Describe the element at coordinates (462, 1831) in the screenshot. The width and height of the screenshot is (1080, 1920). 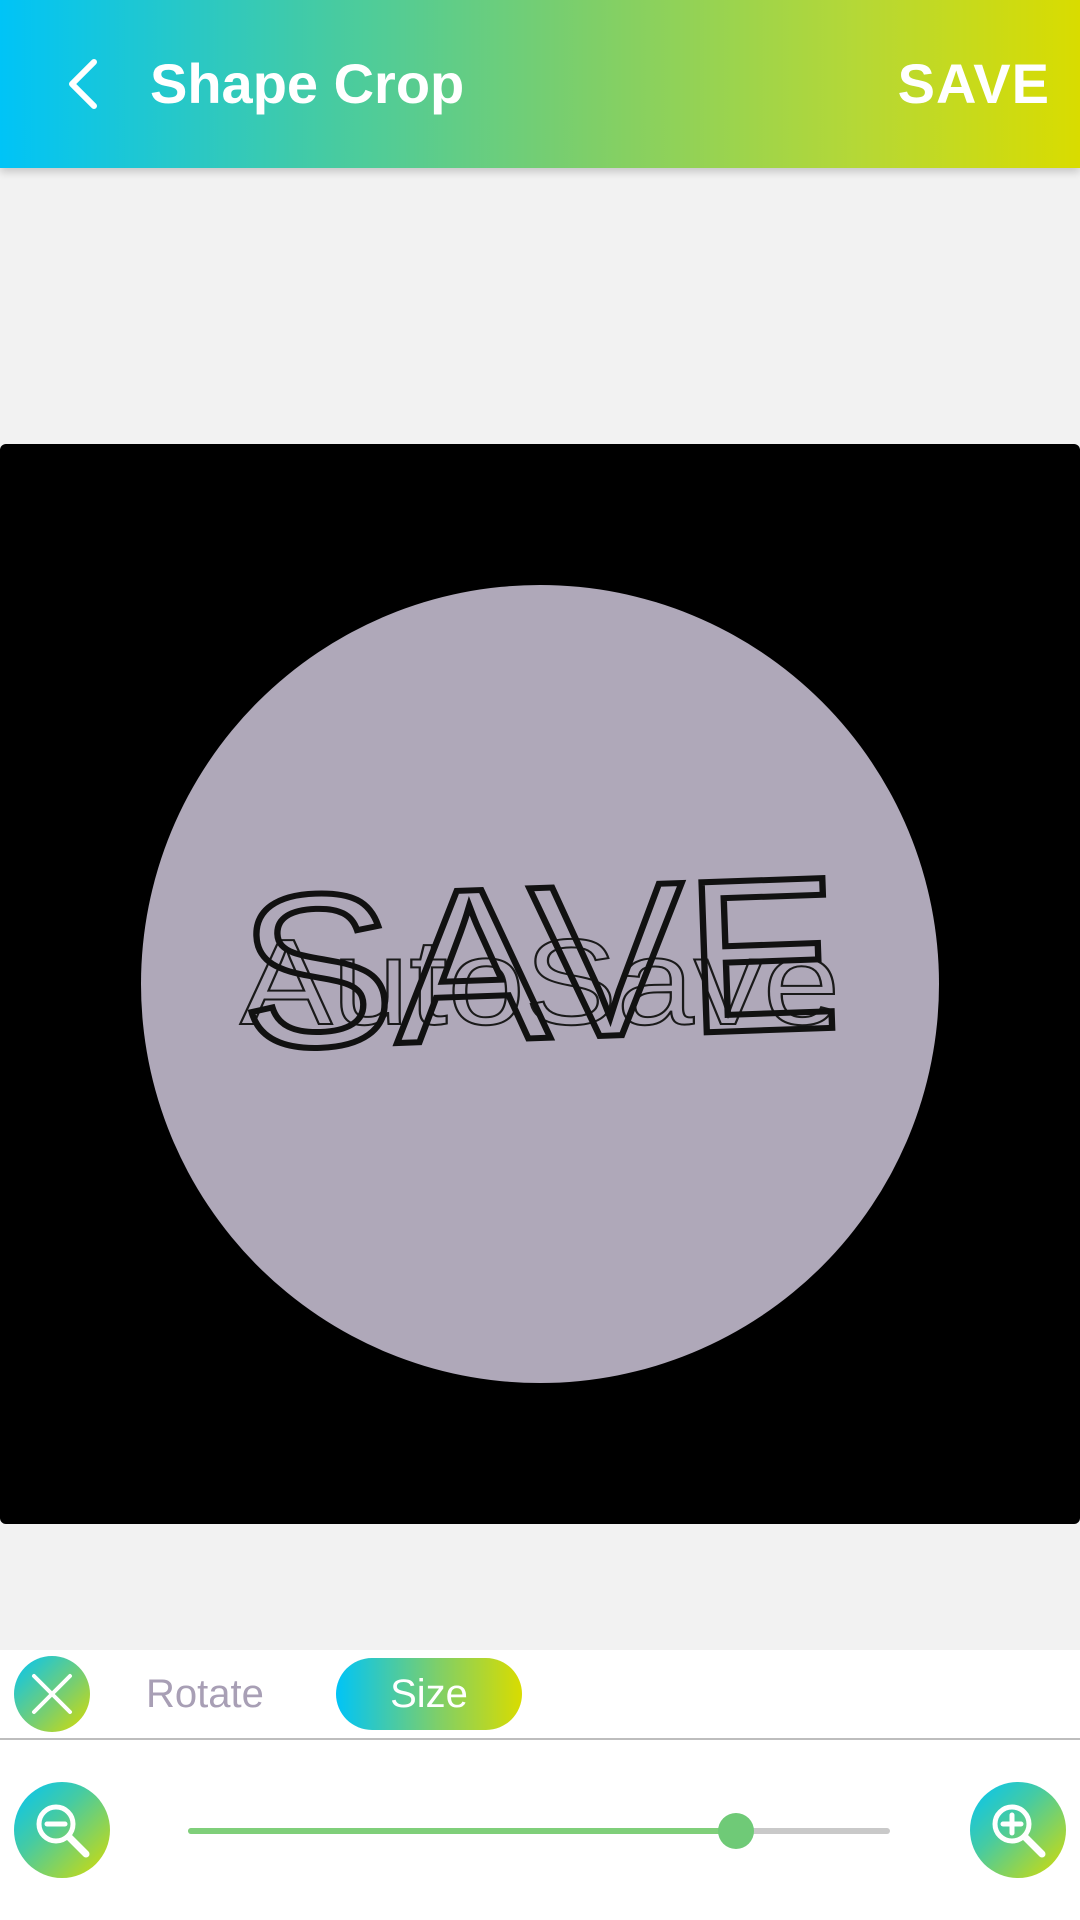
I see `zoom-slider-fill` at that location.